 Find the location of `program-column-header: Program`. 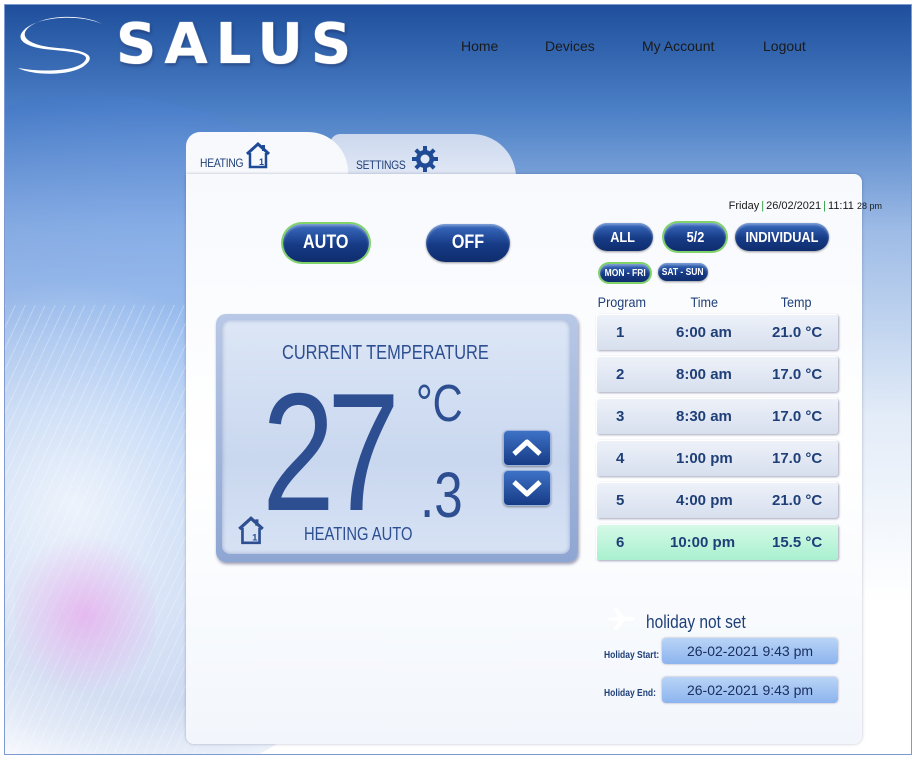

program-column-header: Program is located at coordinates (622, 302).